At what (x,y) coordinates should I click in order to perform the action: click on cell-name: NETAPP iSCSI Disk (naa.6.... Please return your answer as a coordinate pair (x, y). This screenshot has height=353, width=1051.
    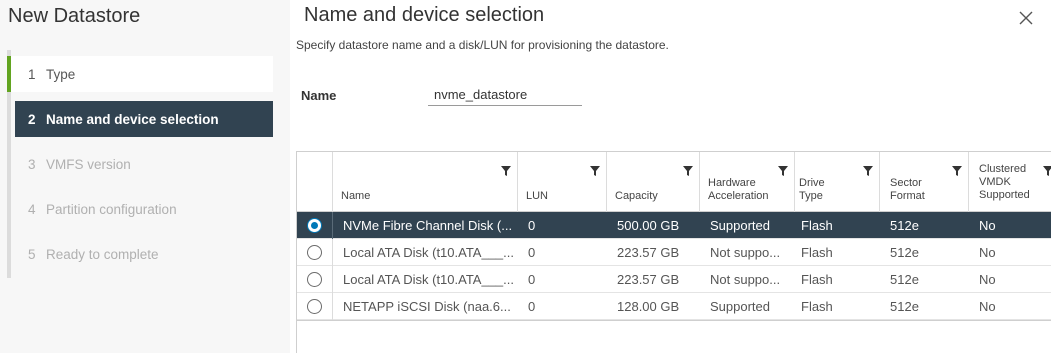
    Looking at the image, I should click on (427, 306).